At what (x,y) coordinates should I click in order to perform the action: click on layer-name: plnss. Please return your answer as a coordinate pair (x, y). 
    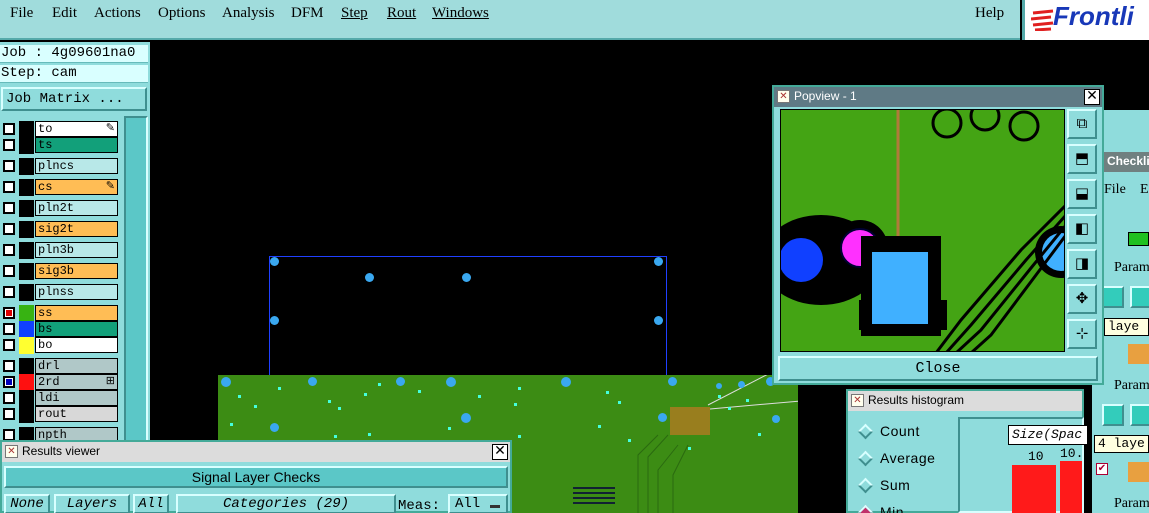
    Looking at the image, I should click on (76, 292).